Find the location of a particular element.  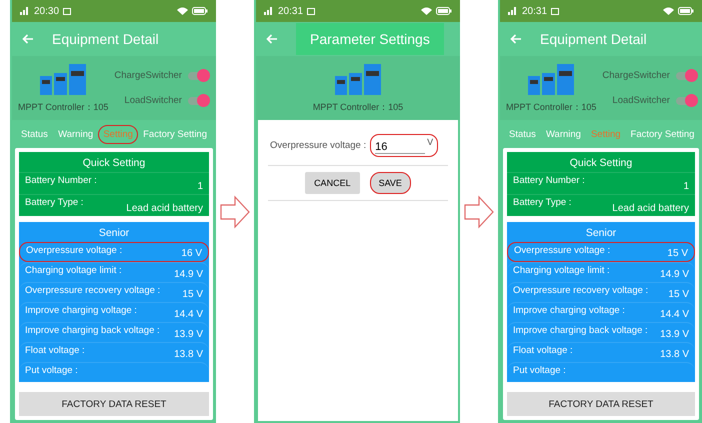

field-label: Overpressure voltage : is located at coordinates (318, 145).